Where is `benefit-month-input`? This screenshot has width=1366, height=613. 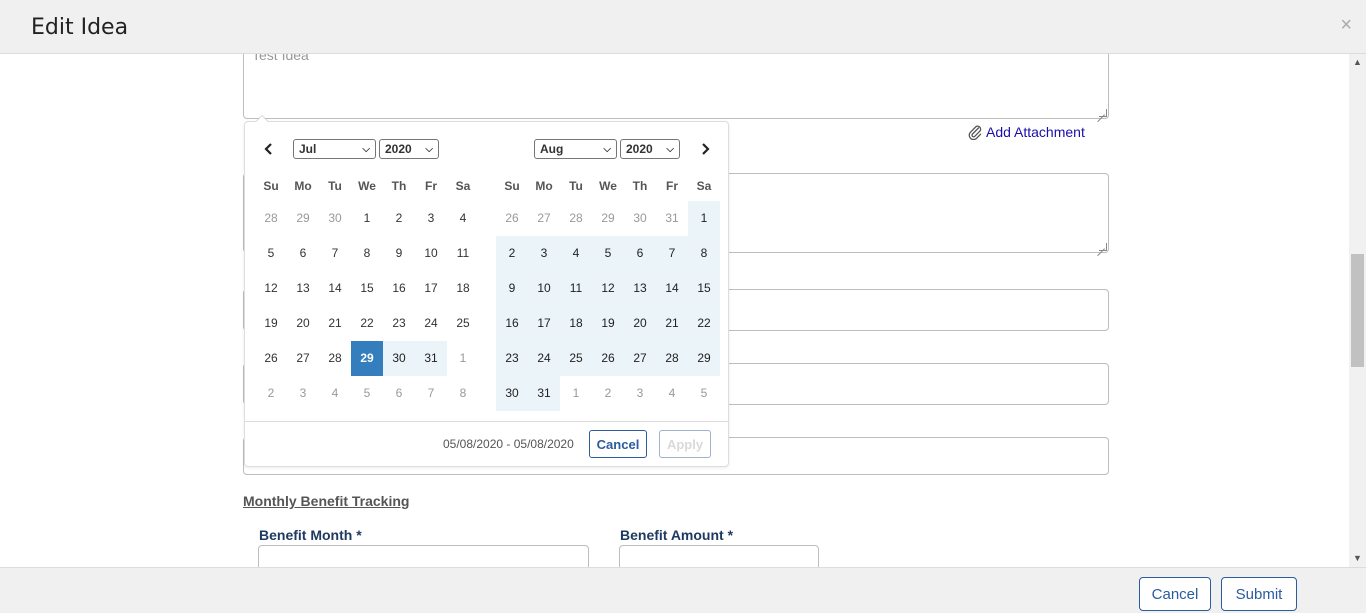 benefit-month-input is located at coordinates (423, 556).